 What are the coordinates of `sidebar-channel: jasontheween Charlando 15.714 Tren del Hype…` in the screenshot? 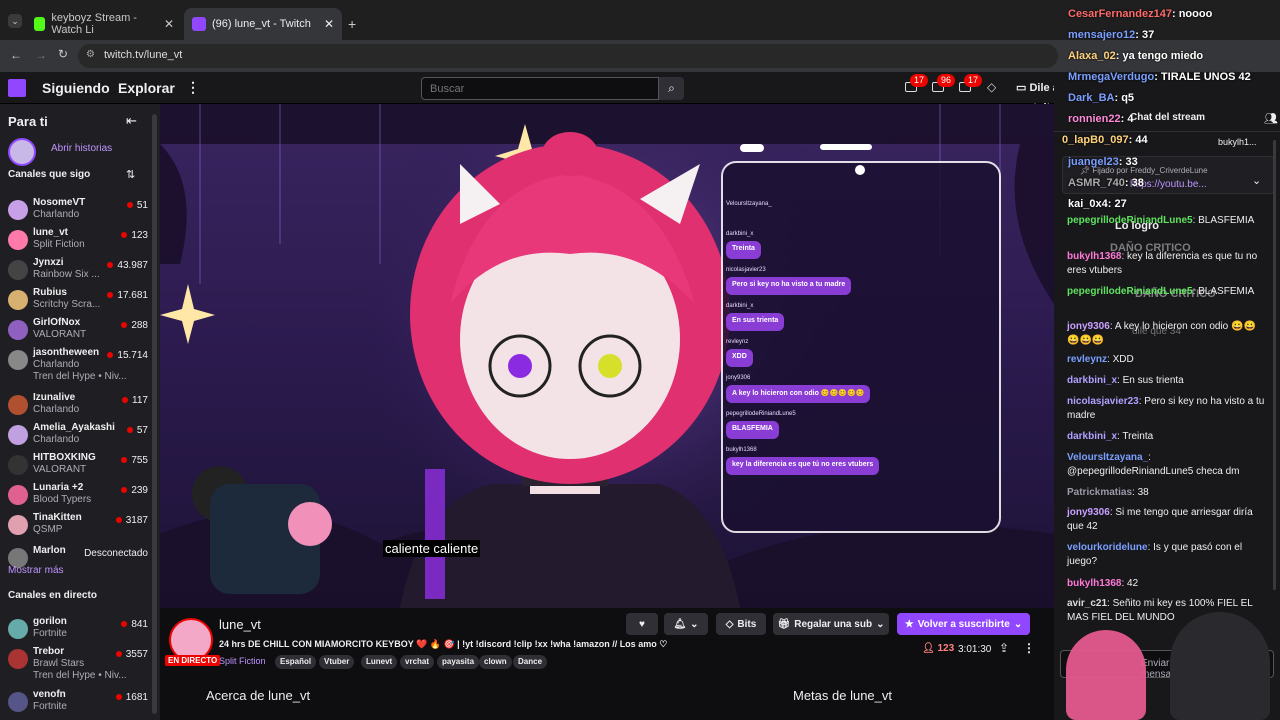 It's located at (78, 364).